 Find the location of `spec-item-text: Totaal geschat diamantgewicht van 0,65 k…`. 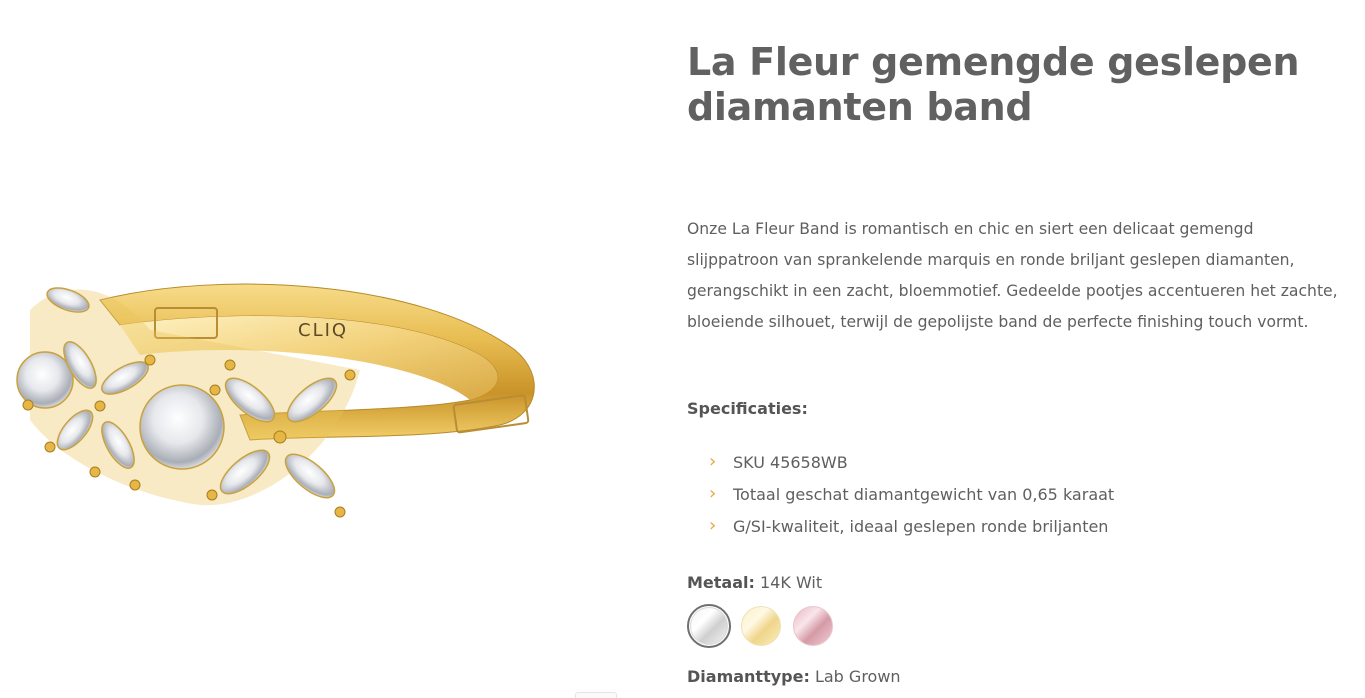

spec-item-text: Totaal geschat diamantgewicht van 0,65 k… is located at coordinates (924, 494).